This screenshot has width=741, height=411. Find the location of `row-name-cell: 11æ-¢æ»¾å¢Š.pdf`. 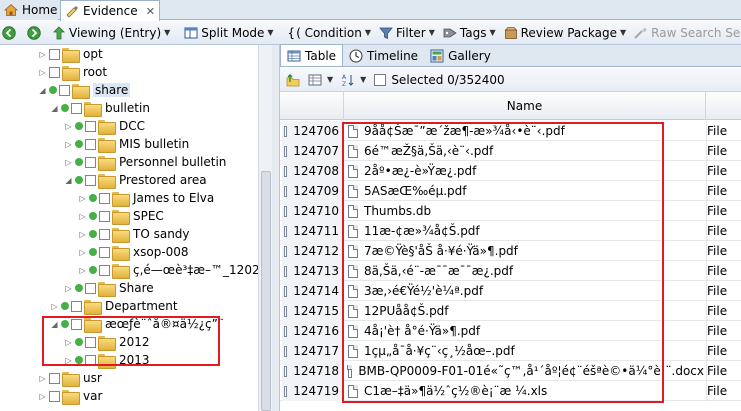

row-name-cell: 11æ-¢æ»¾å¢Š.pdf is located at coordinates (524, 231).